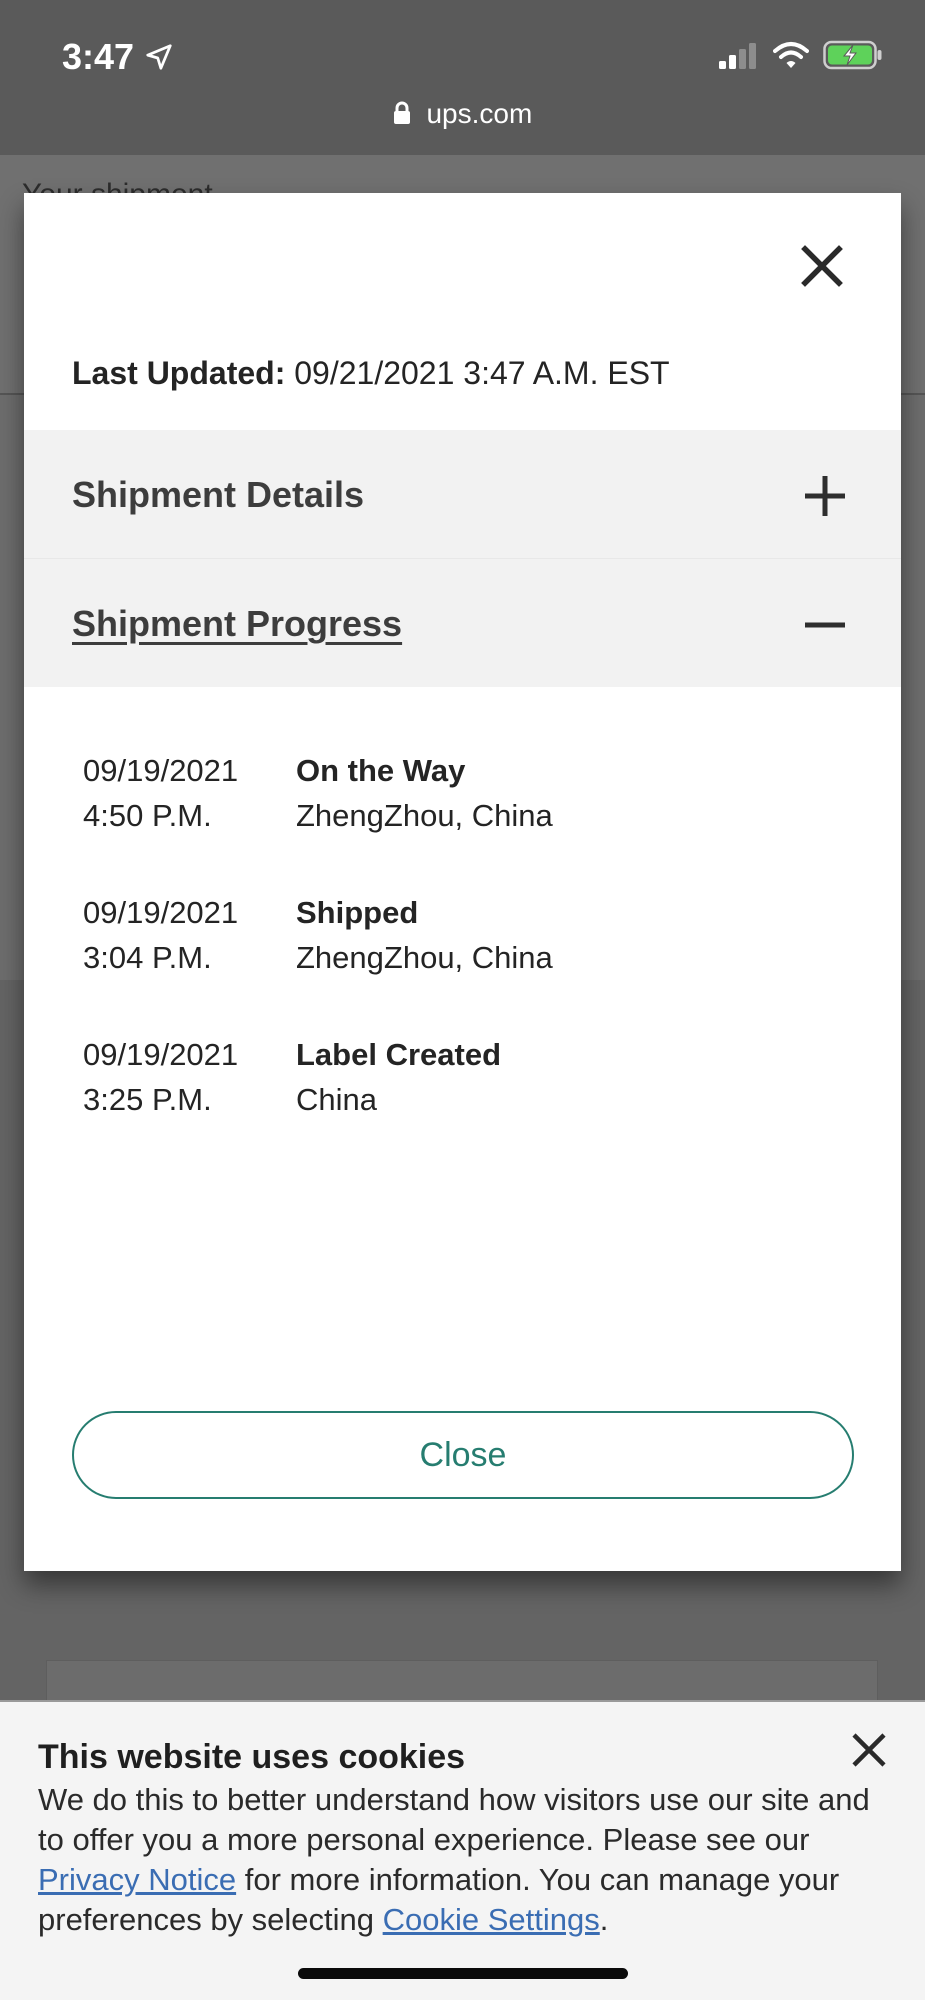 The width and height of the screenshot is (925, 2000). I want to click on wifi-icon, so click(791, 55).